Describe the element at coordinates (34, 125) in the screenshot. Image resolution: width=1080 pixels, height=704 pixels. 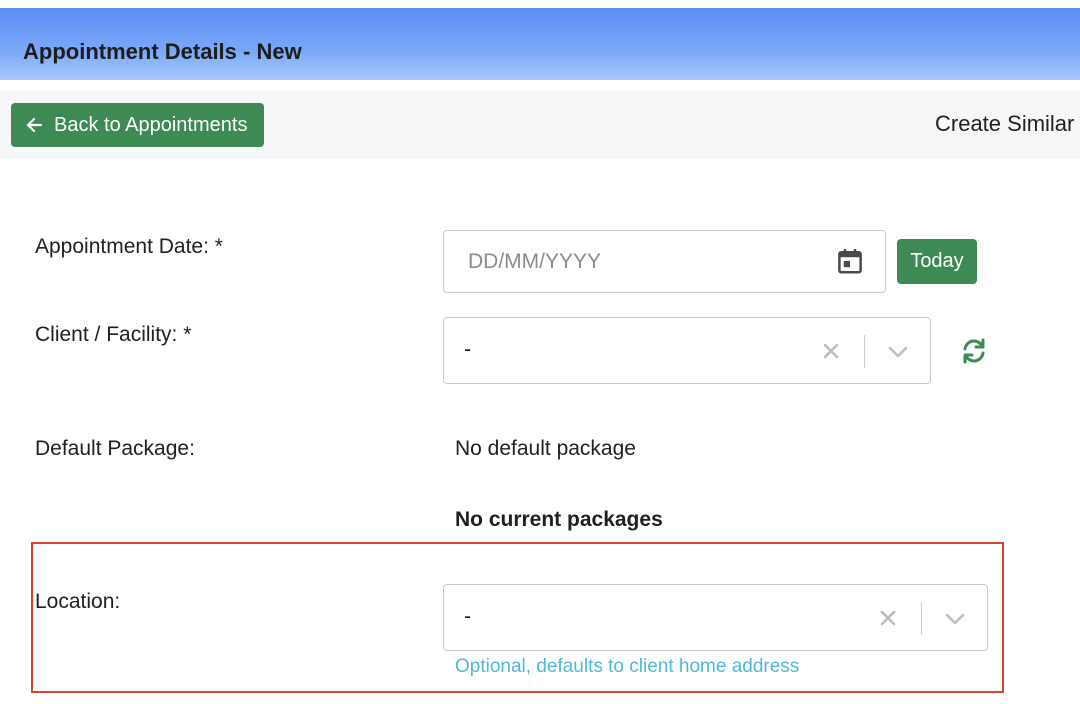
I see `arrow-left-icon` at that location.